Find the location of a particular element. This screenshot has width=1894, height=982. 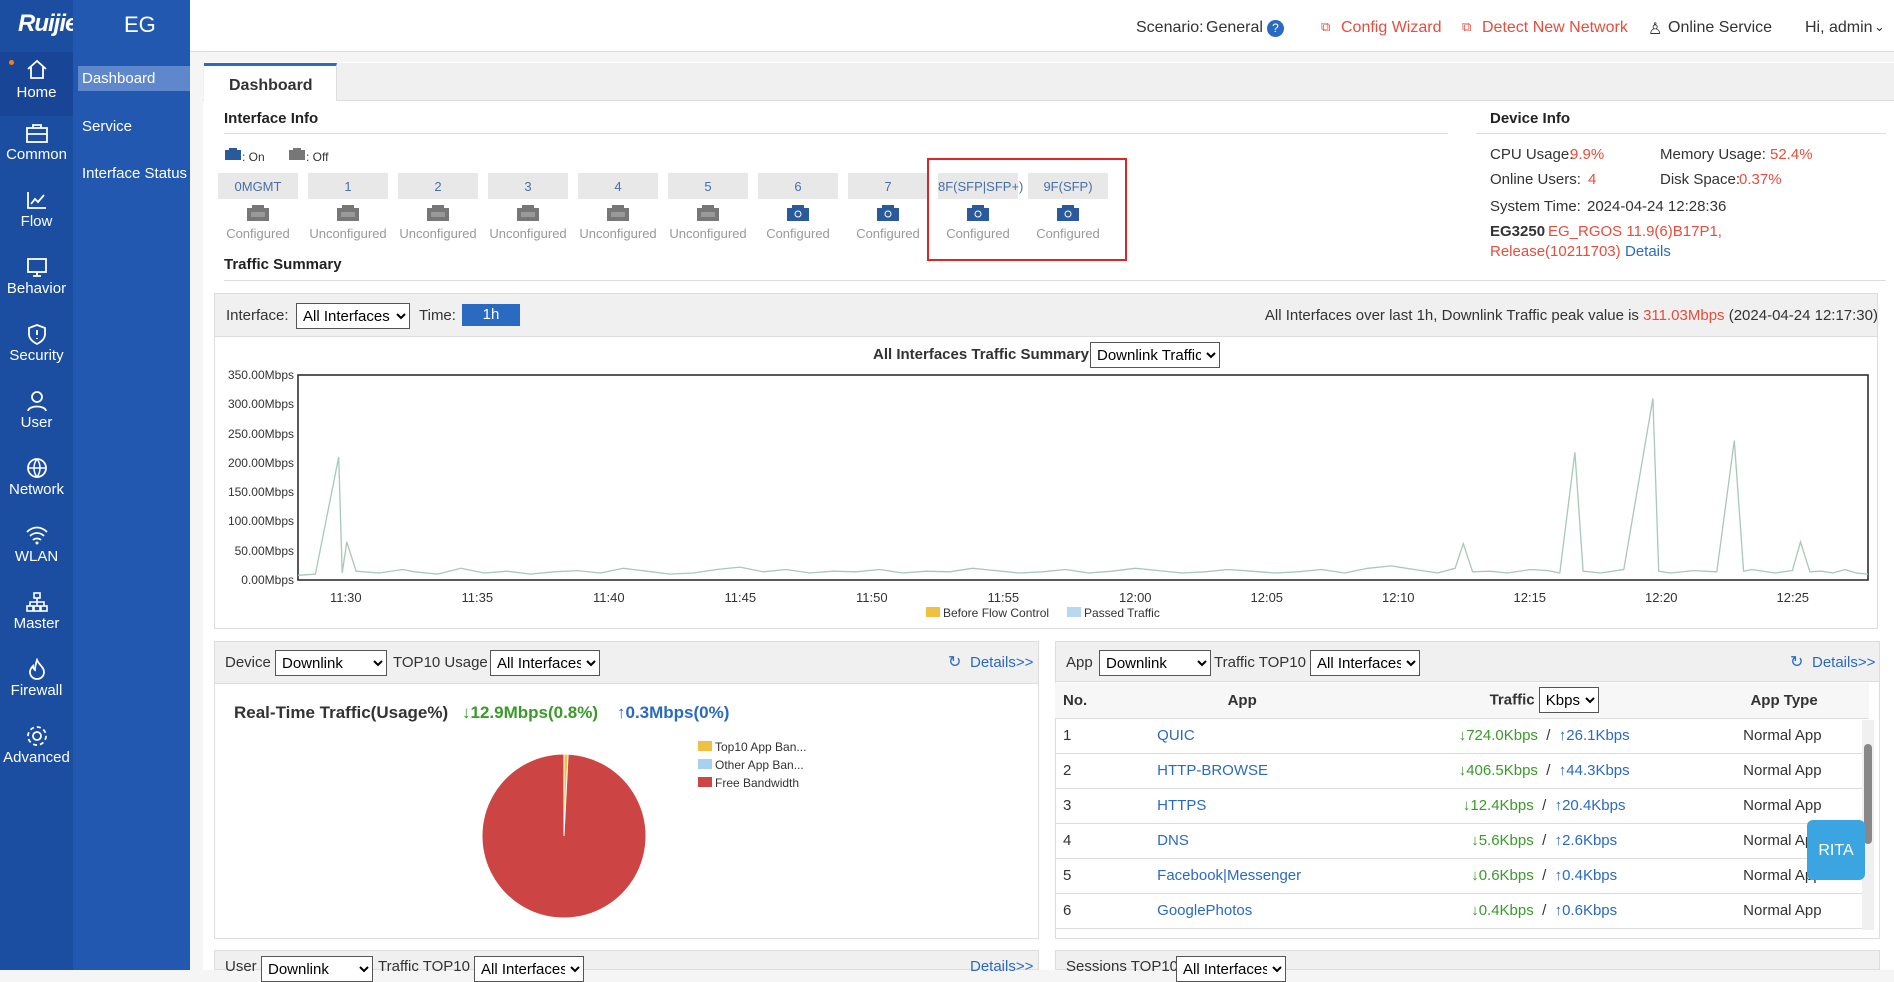

user-mode-select: Downlink is located at coordinates (317, 969).